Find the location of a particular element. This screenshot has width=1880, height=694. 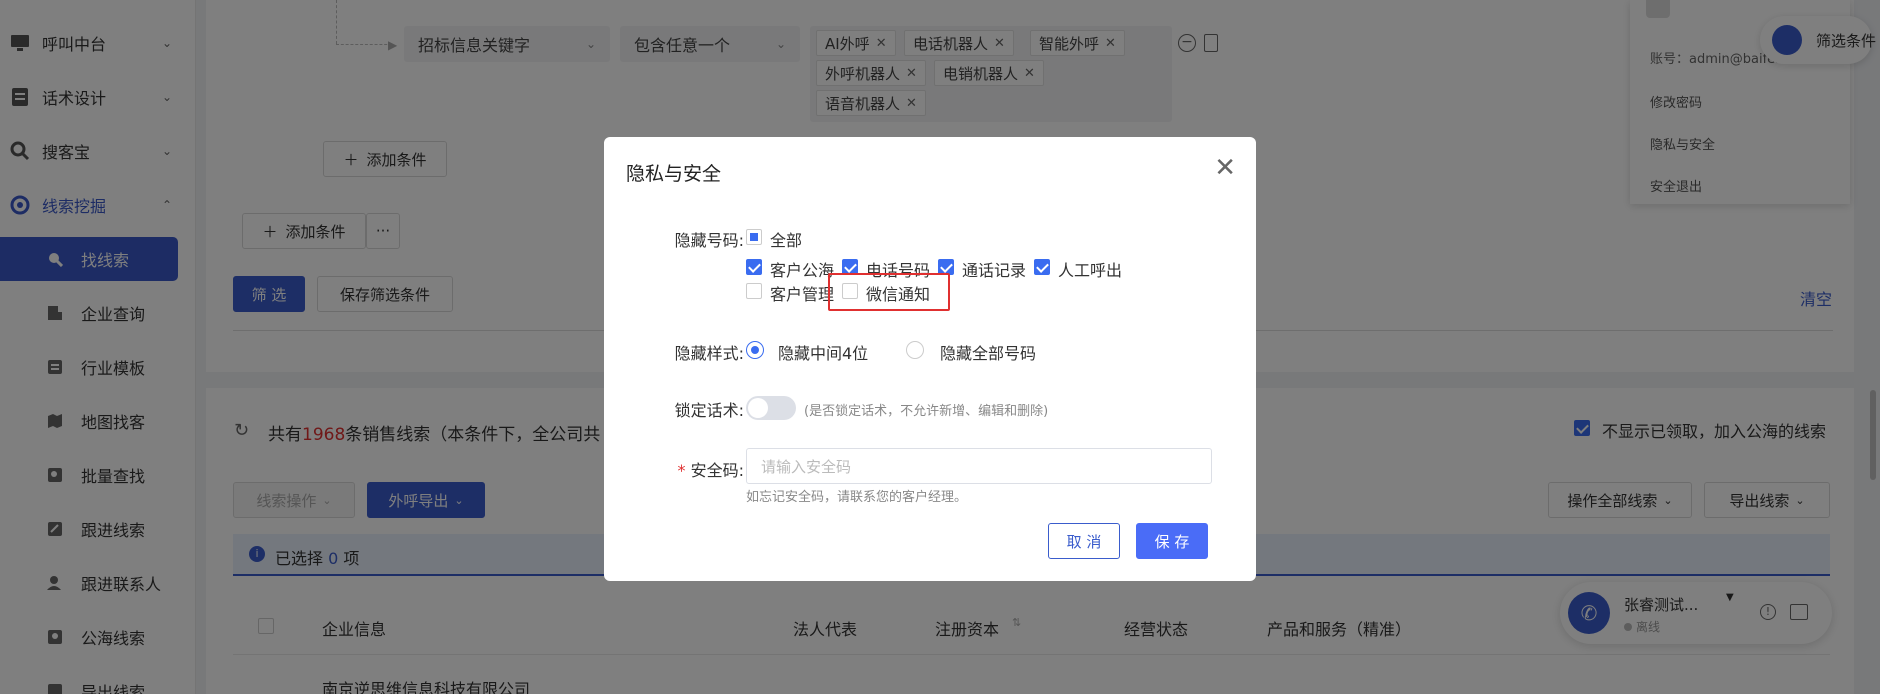

highlight-box is located at coordinates (889, 292).